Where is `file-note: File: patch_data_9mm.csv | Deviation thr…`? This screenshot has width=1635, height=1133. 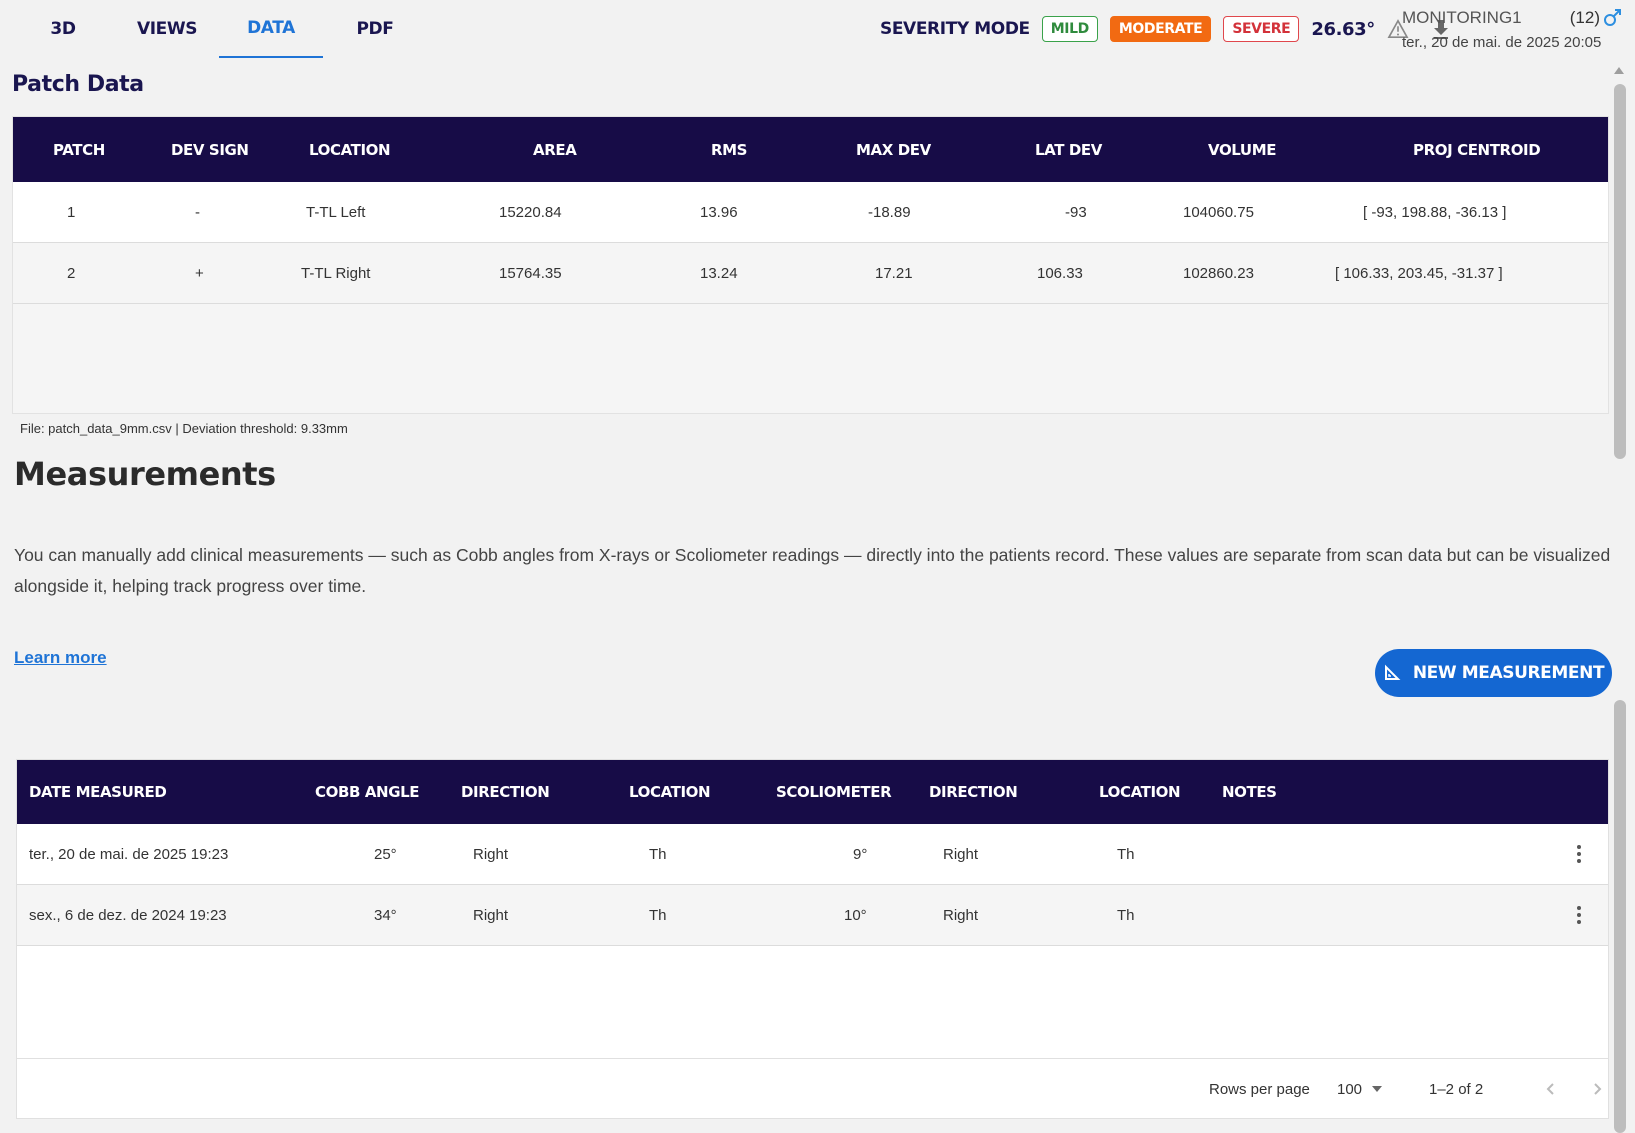
file-note: File: patch_data_9mm.csv | Deviation thr… is located at coordinates (184, 428).